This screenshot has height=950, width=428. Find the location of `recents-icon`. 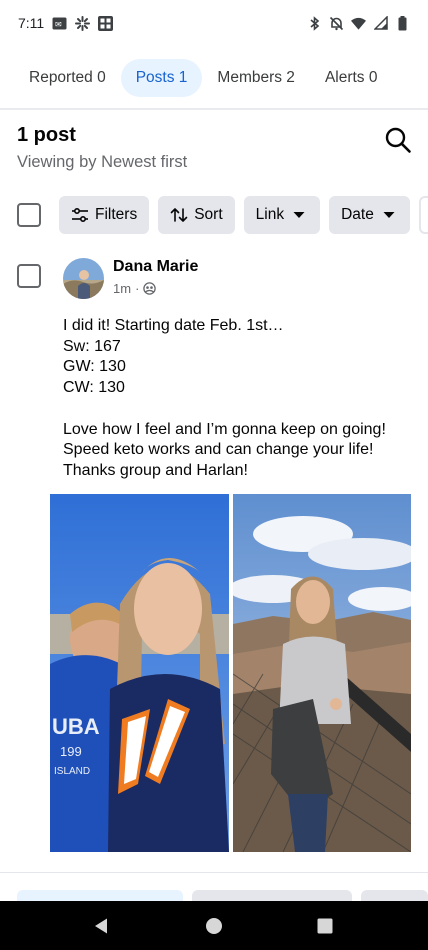

recents-icon is located at coordinates (325, 926).